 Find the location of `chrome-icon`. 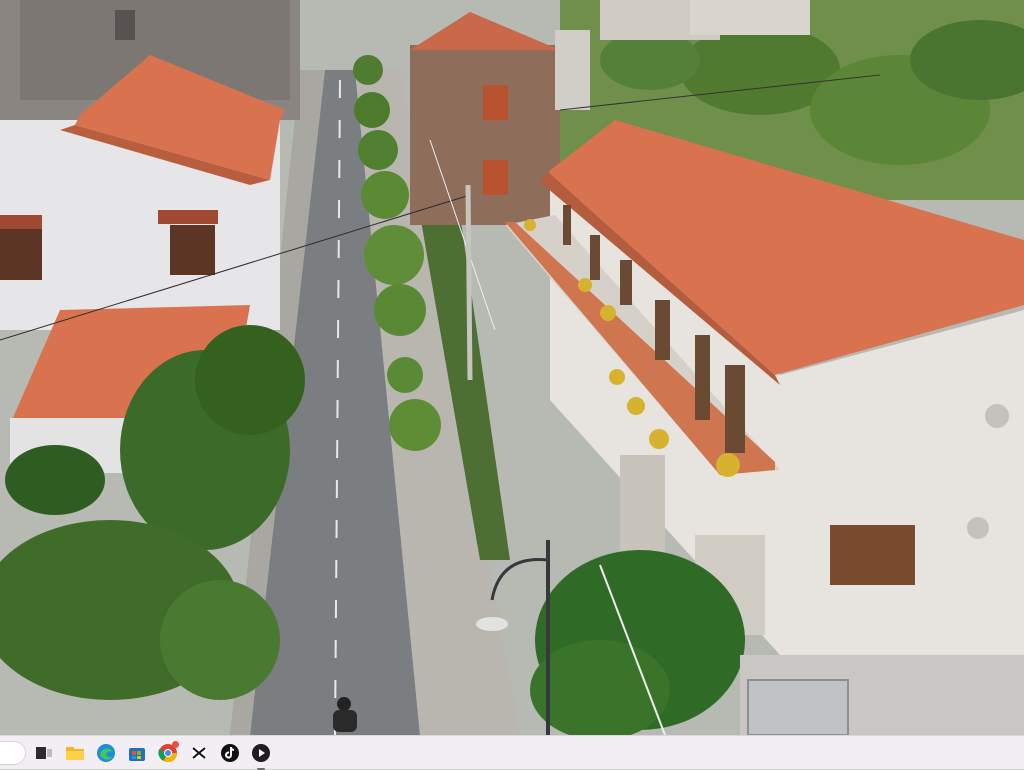

chrome-icon is located at coordinates (168, 753).